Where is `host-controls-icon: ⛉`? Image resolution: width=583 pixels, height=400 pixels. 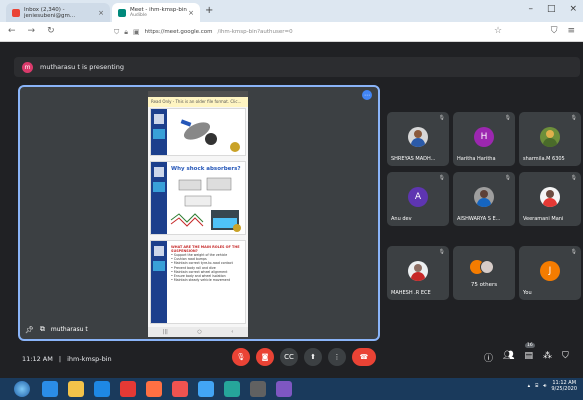 host-controls-icon: ⛉ is located at coordinates (565, 357).